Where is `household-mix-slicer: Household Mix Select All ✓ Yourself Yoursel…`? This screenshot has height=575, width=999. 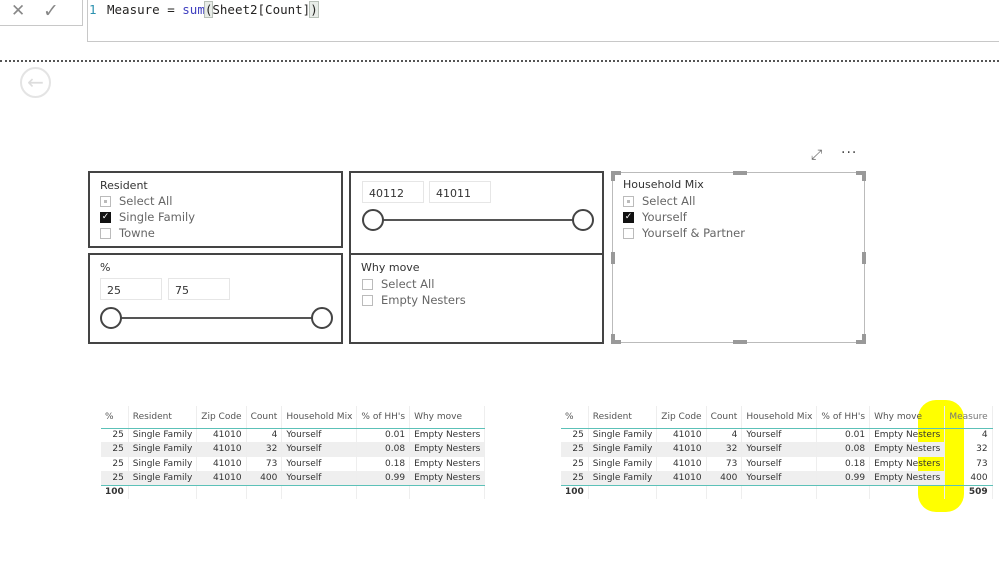
household-mix-slicer: Household Mix Select All ✓ Yourself Yoursel… is located at coordinates (738, 257).